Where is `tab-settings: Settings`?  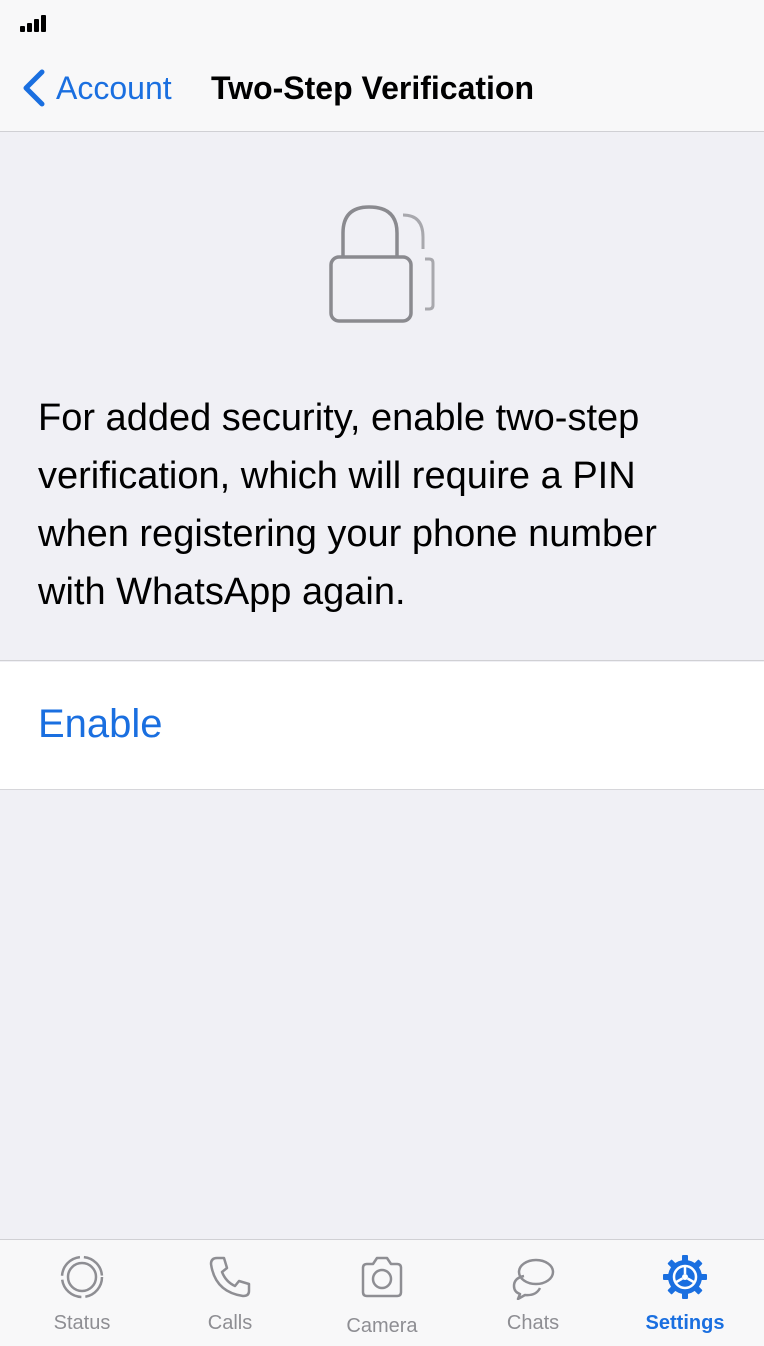 tab-settings: Settings is located at coordinates (685, 1293).